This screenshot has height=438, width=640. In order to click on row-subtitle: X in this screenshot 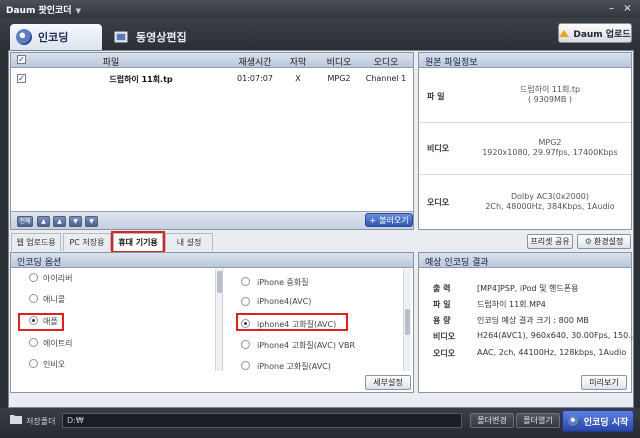, I will do `click(298, 78)`.